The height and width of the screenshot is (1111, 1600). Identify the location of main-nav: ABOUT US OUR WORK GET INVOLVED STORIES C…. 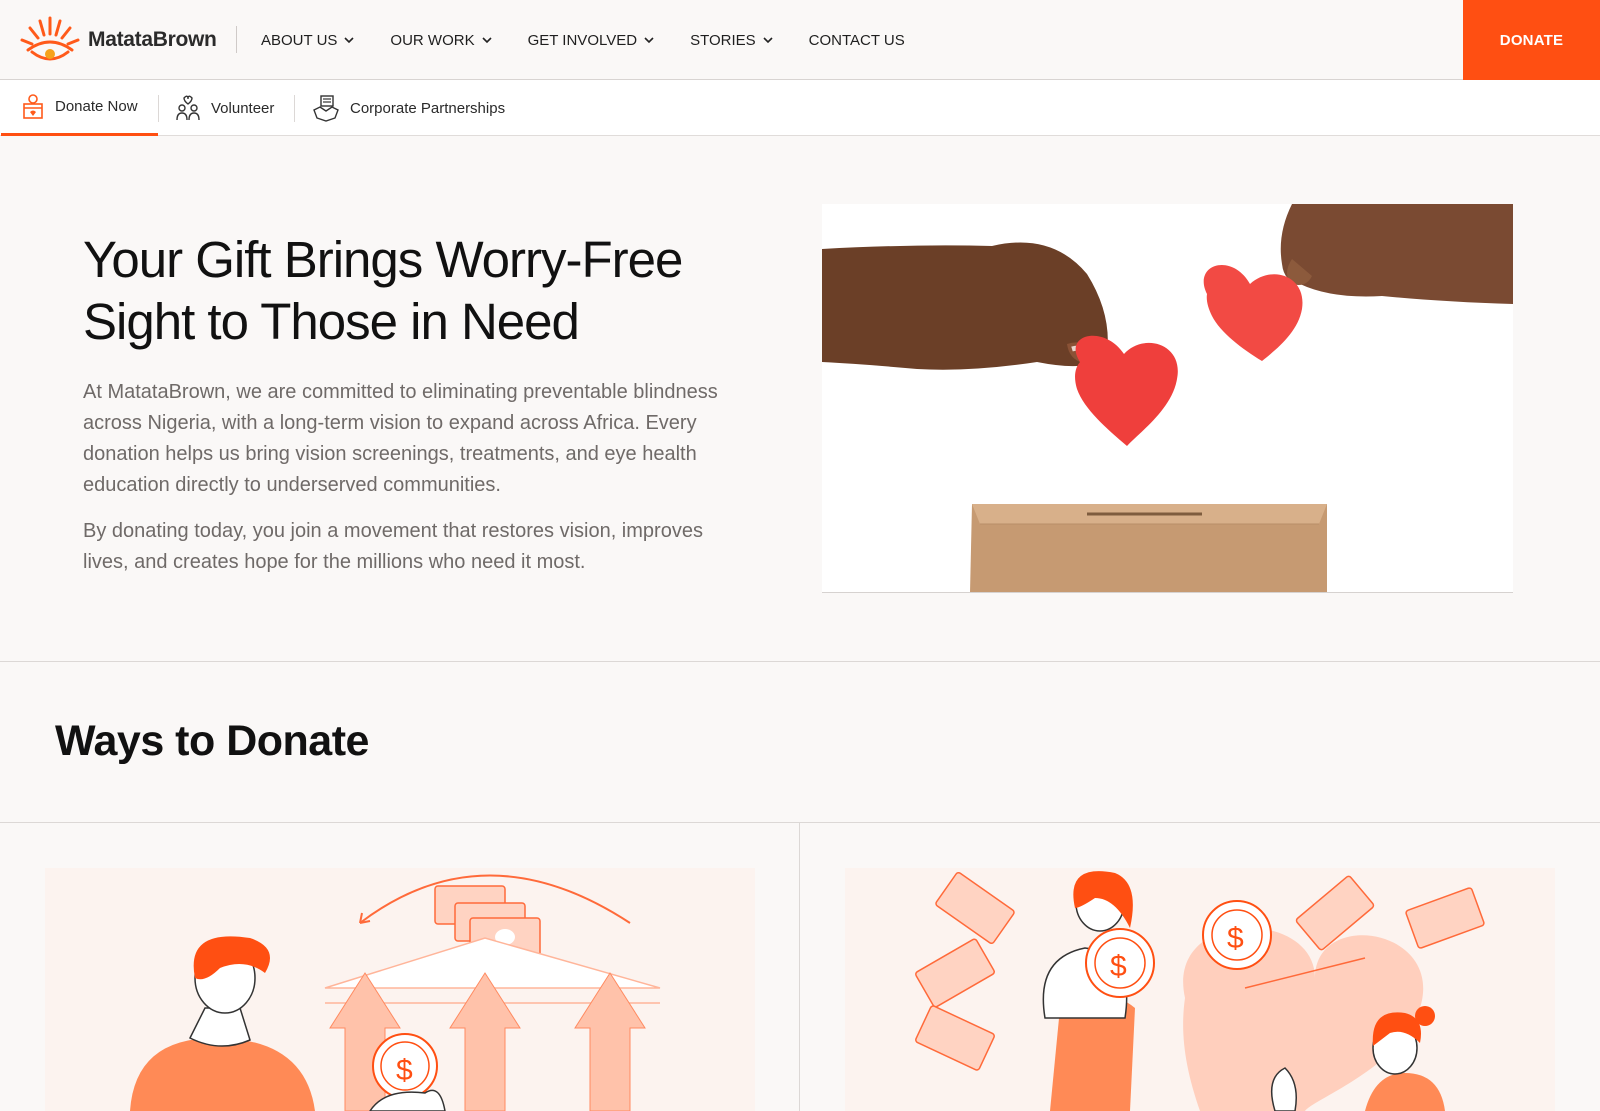
(601, 40).